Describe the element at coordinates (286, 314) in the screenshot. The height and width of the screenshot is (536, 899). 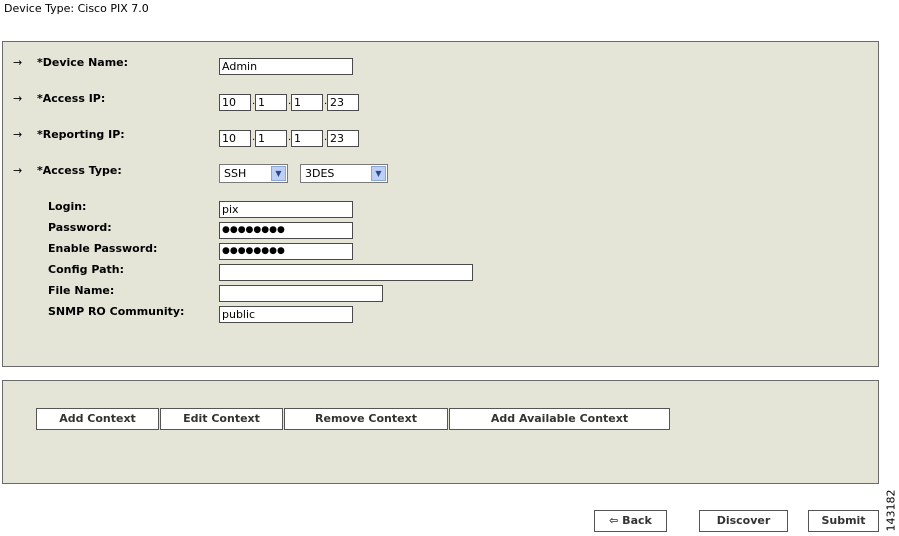
I see `snmp-community-input: public` at that location.